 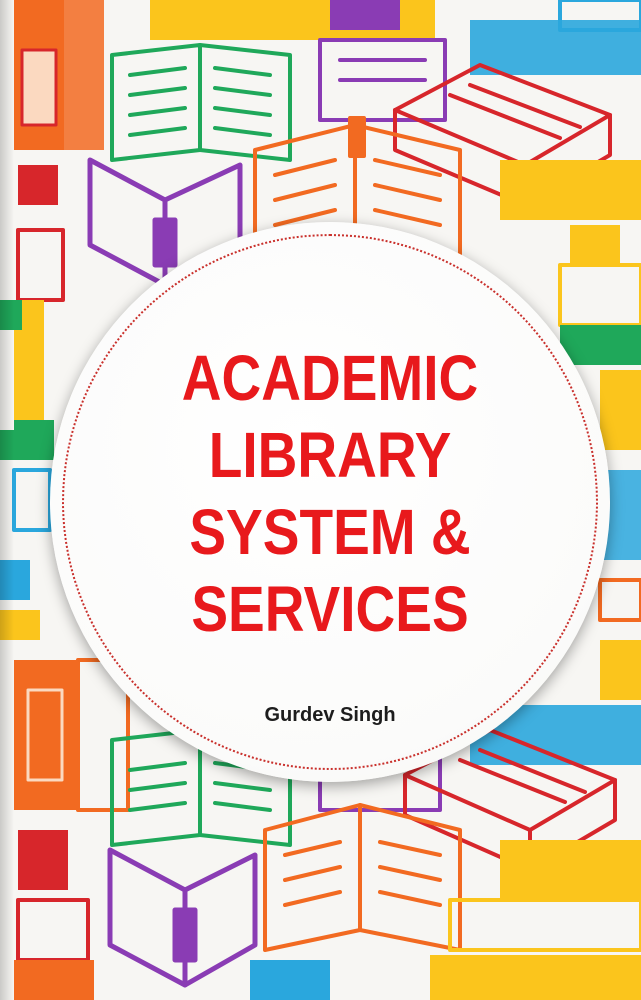 What do you see at coordinates (330, 609) in the screenshot?
I see `title-line: SERVICES` at bounding box center [330, 609].